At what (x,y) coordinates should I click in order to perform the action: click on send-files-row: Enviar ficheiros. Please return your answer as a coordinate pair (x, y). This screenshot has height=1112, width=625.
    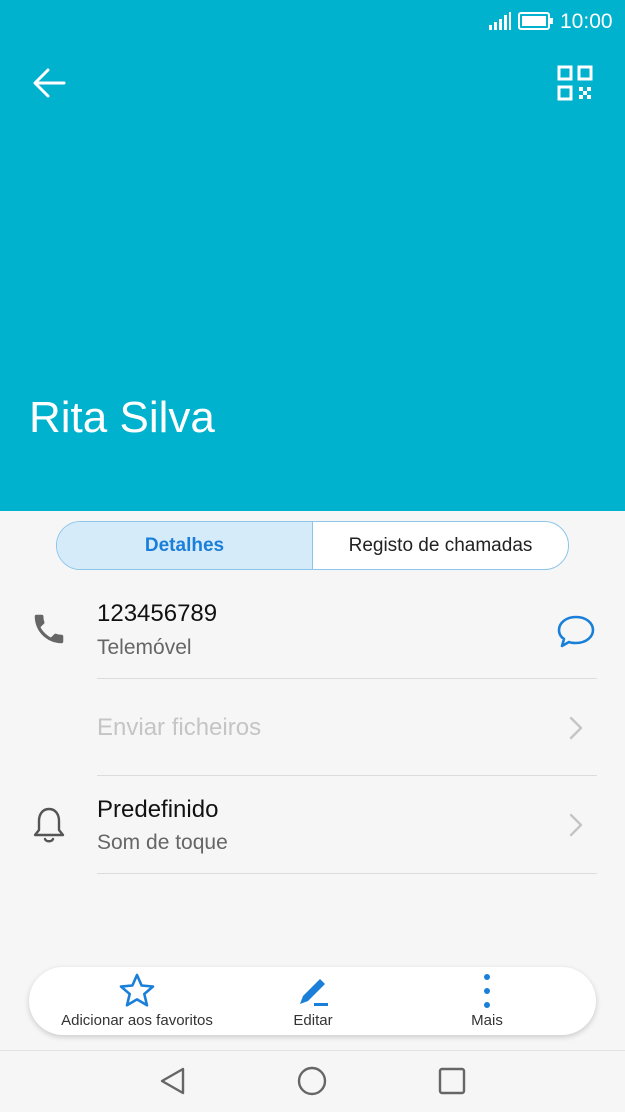
    Looking at the image, I should click on (312, 727).